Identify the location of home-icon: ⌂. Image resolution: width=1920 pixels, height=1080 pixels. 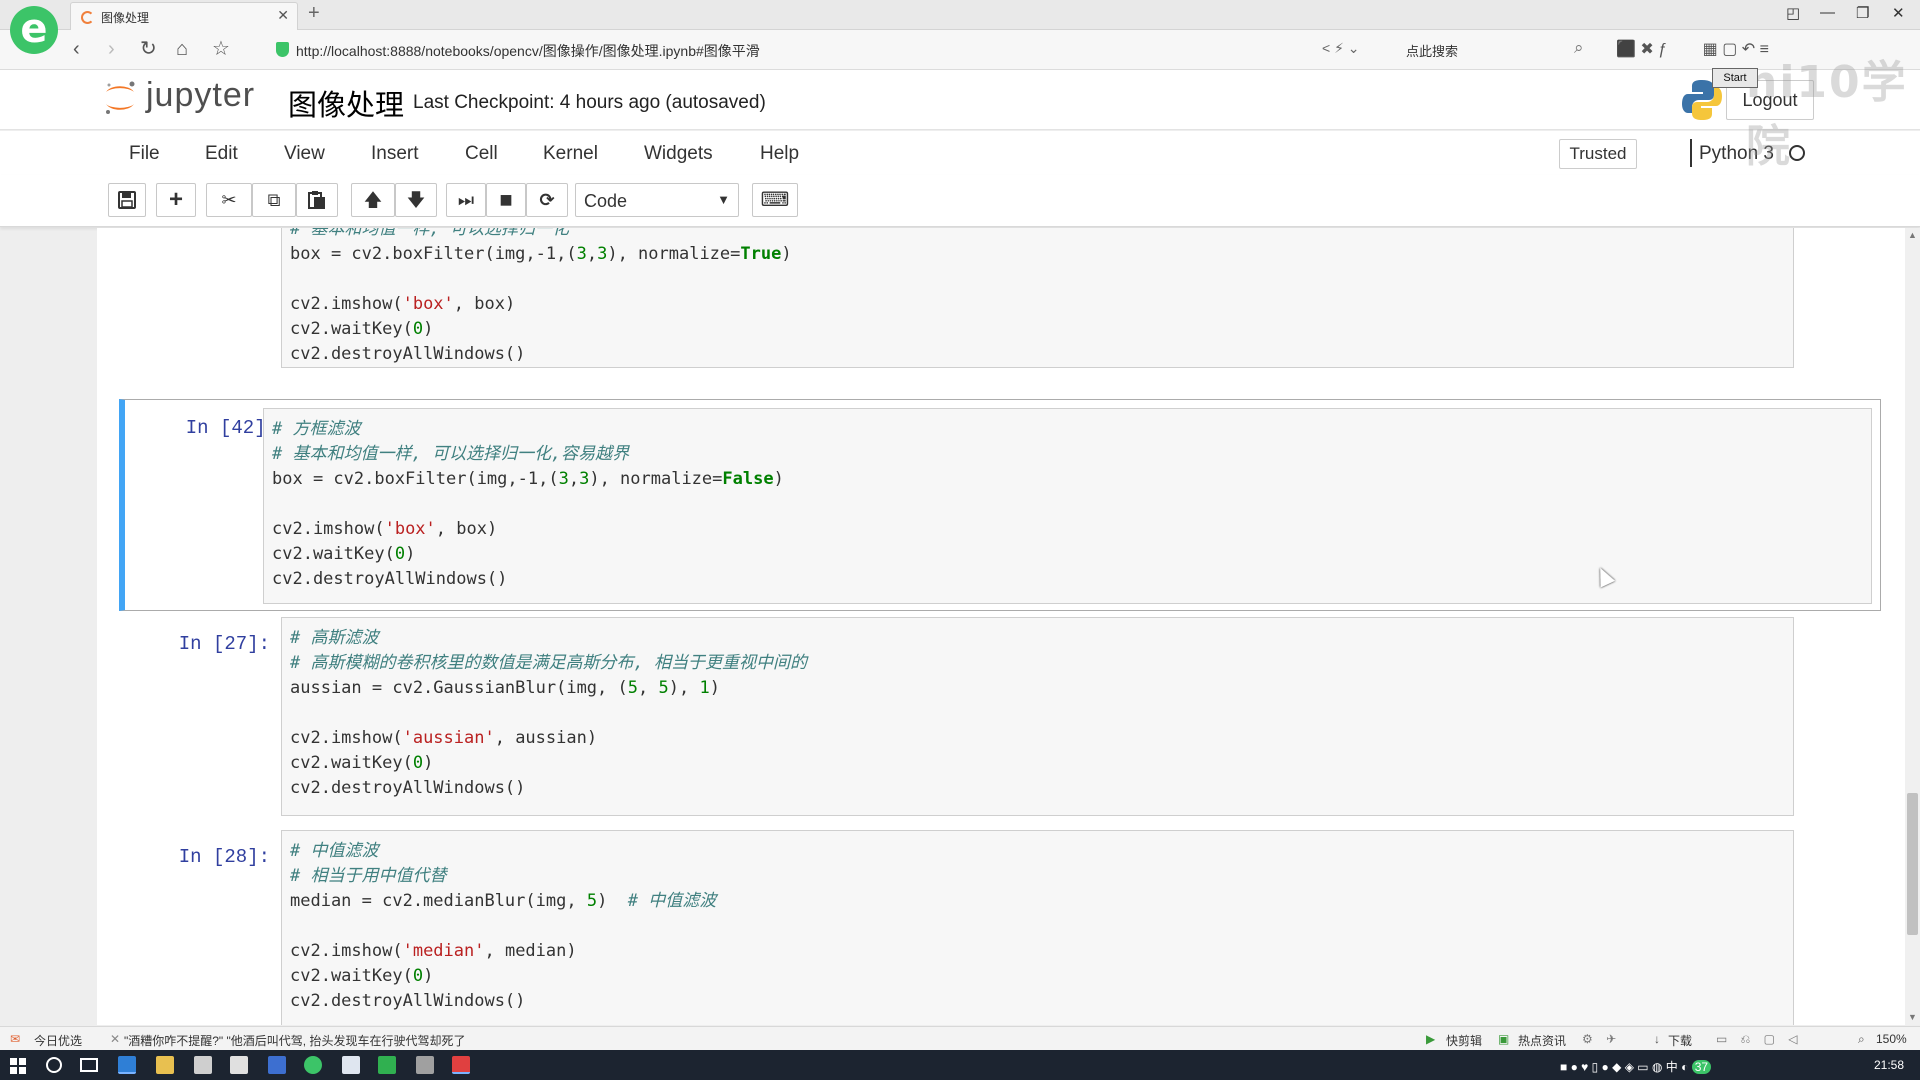
(182, 49).